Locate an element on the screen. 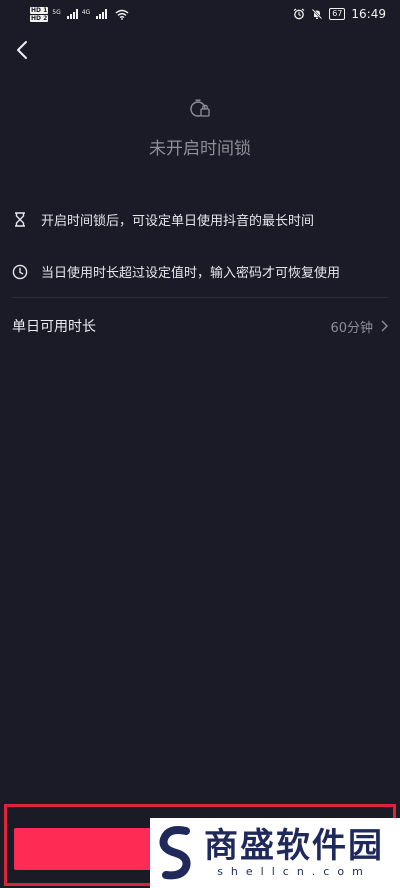 The width and height of the screenshot is (400, 888). sim1-badge: HD 1 is located at coordinates (39, 10).